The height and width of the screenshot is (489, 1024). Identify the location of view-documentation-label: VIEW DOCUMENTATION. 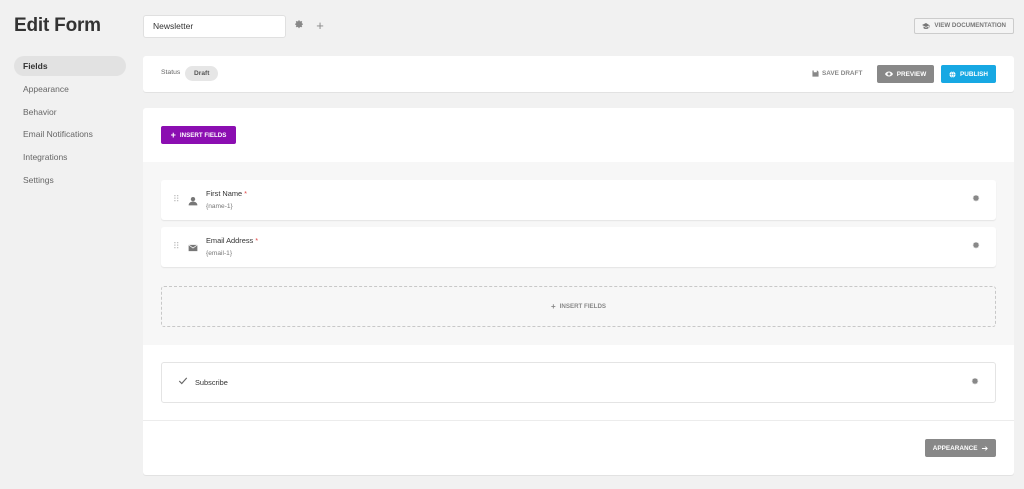
(970, 25).